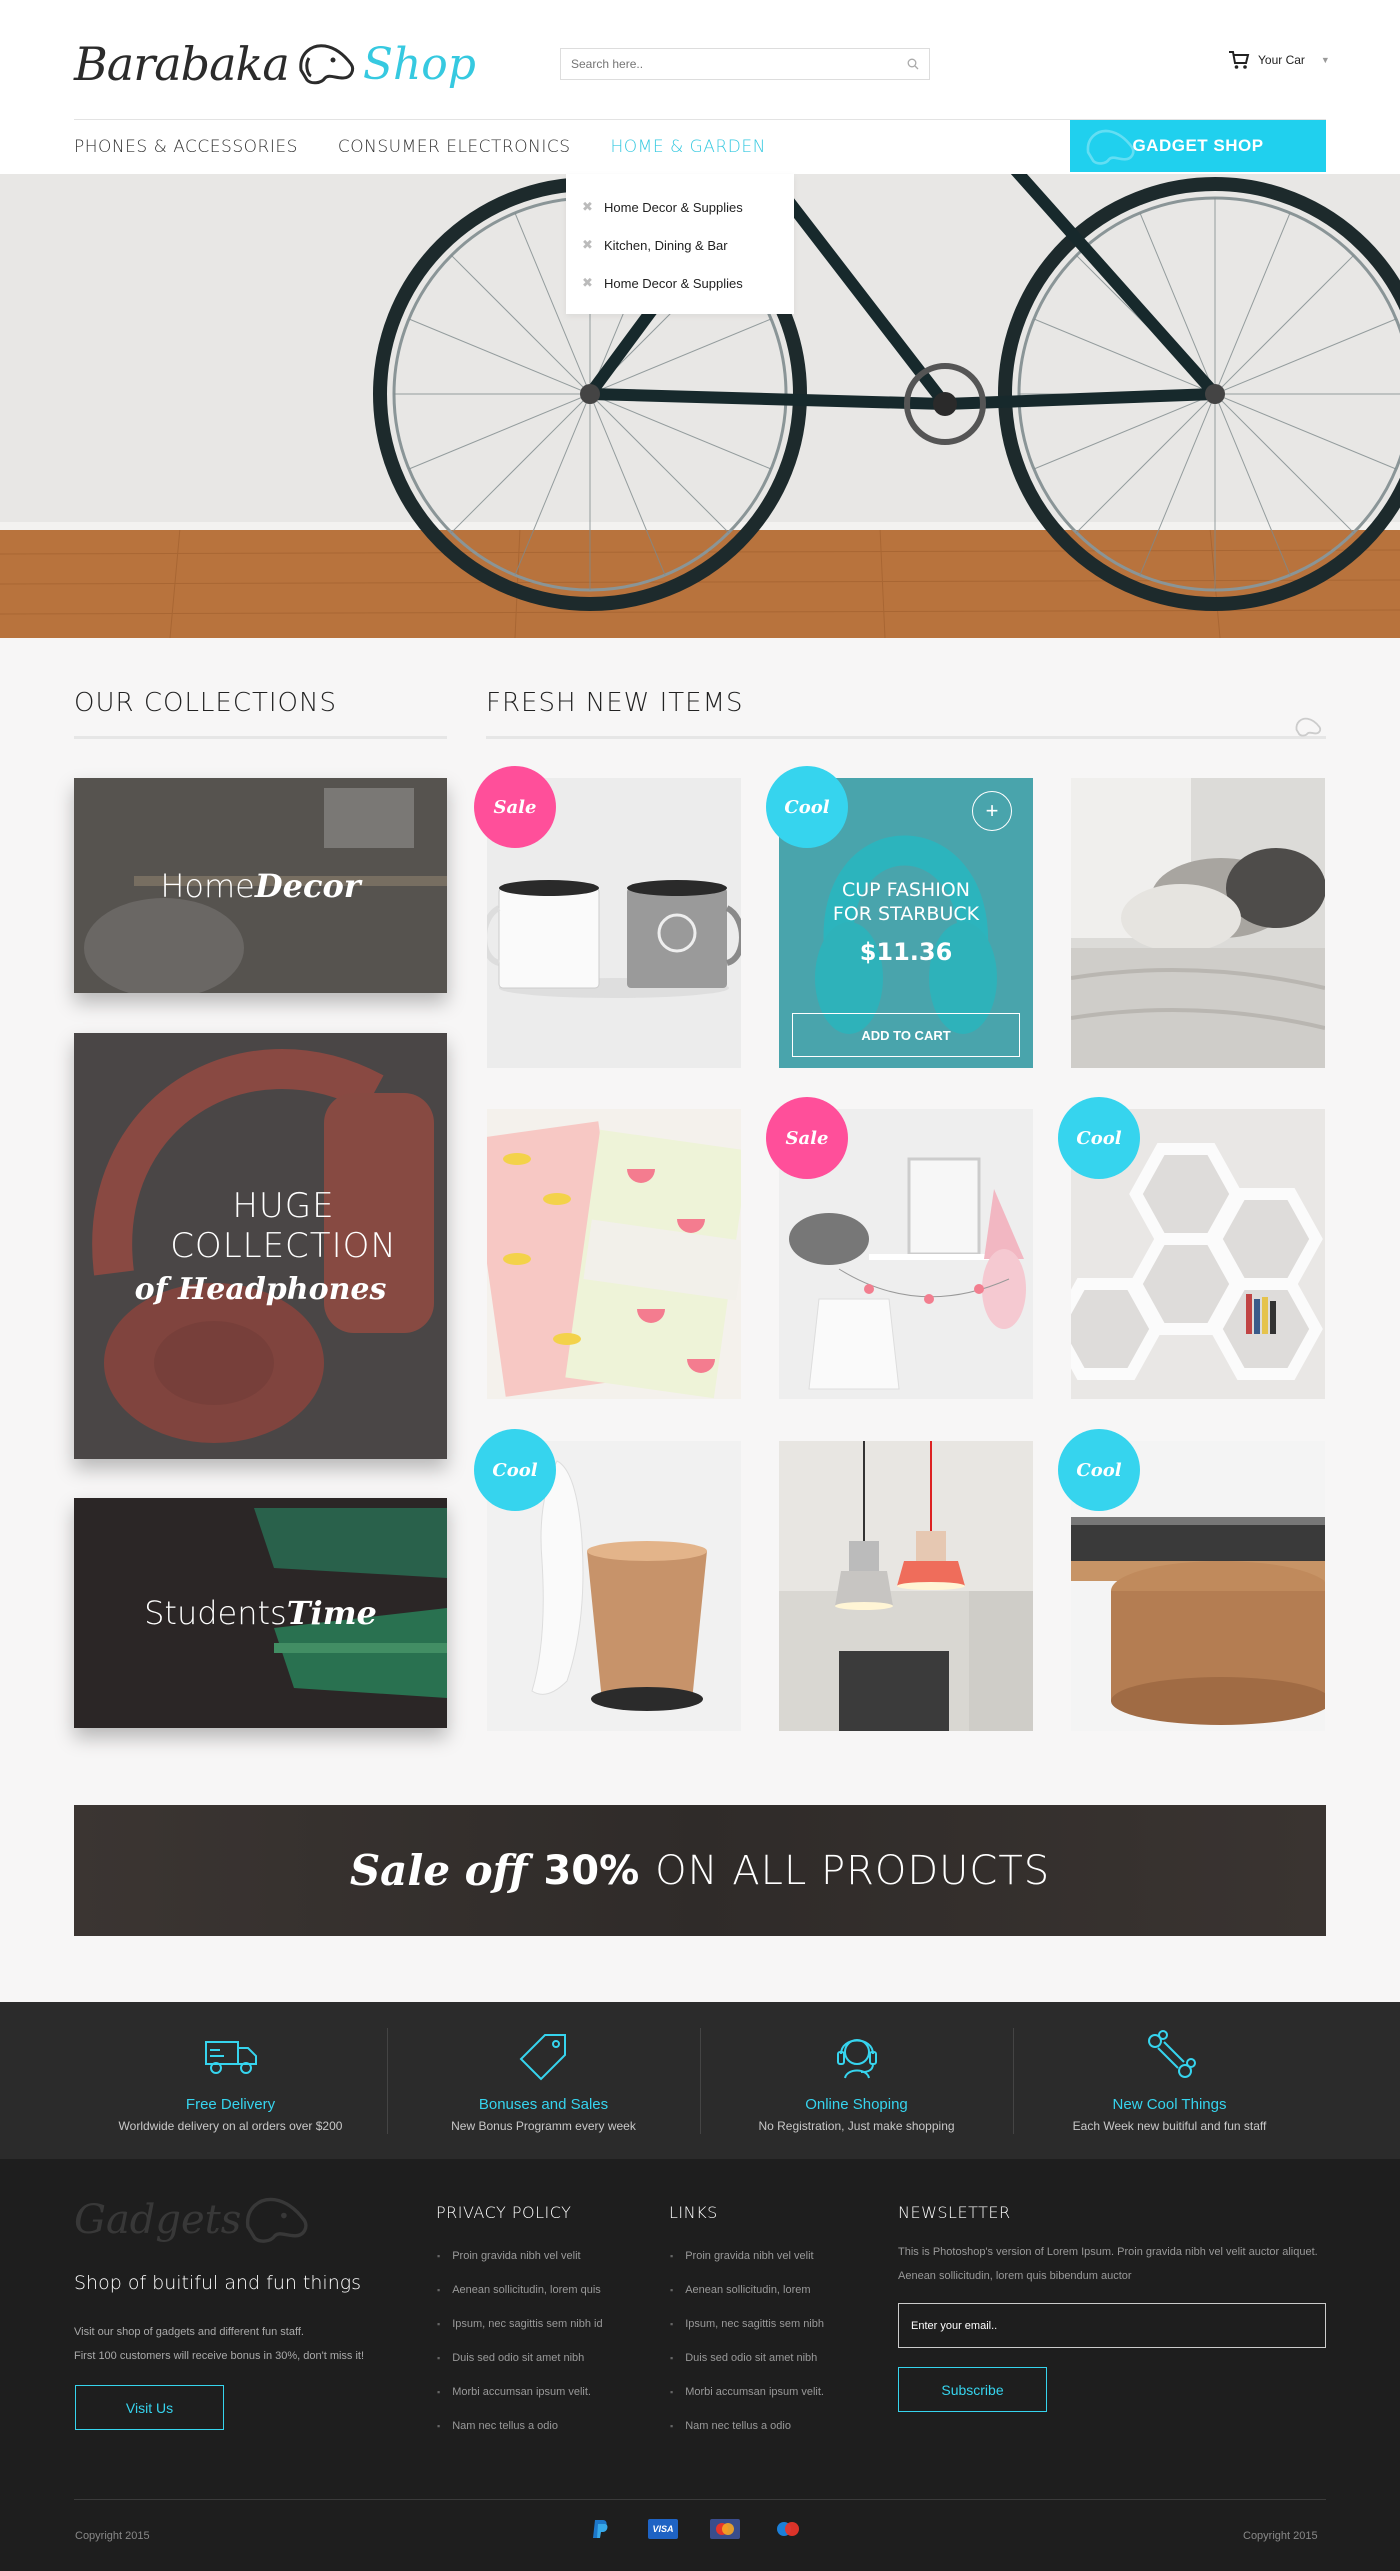  What do you see at coordinates (694, 2529) in the screenshot?
I see `payment-icons: VISA` at bounding box center [694, 2529].